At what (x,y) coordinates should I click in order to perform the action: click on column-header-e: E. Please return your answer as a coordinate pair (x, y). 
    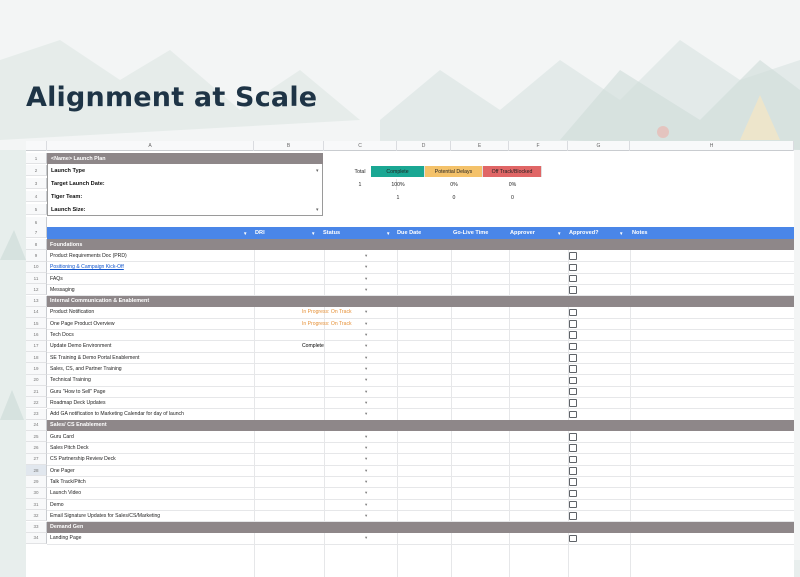
    Looking at the image, I should click on (480, 146).